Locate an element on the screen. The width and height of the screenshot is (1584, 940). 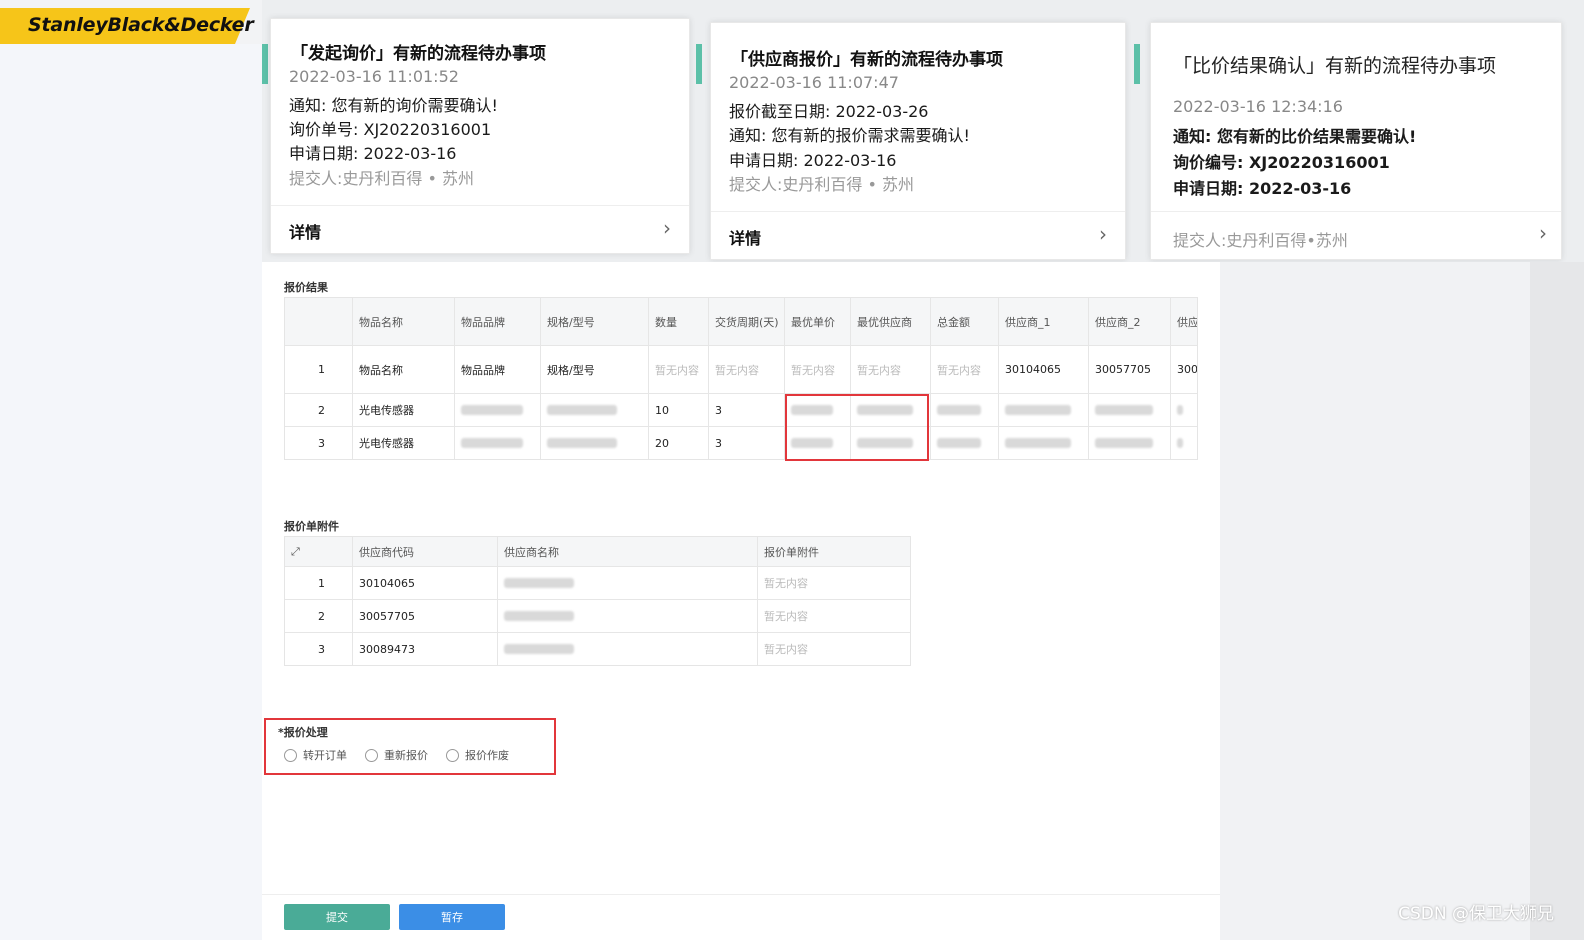
radio-void-quote: 报价作废 is located at coordinates (477, 755).